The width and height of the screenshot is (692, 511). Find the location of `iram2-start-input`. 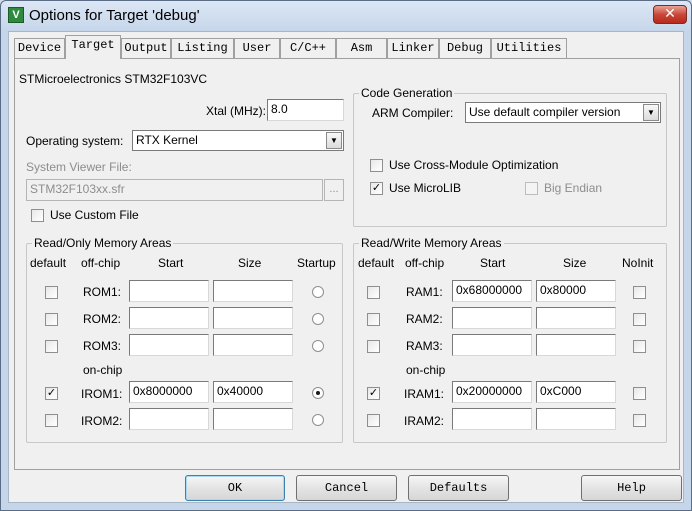

iram2-start-input is located at coordinates (492, 419).